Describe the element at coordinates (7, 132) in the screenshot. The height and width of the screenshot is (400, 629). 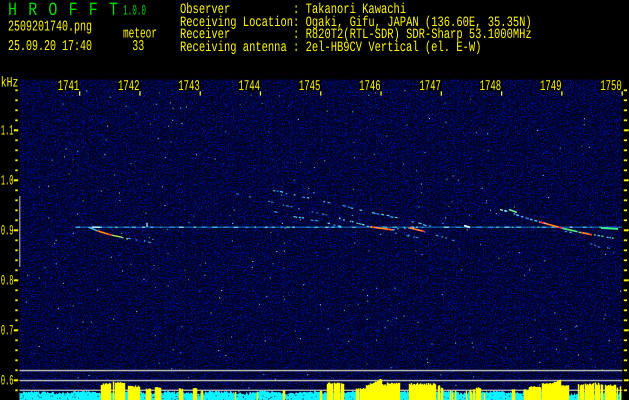
I see `svg-text: 1.1` at that location.